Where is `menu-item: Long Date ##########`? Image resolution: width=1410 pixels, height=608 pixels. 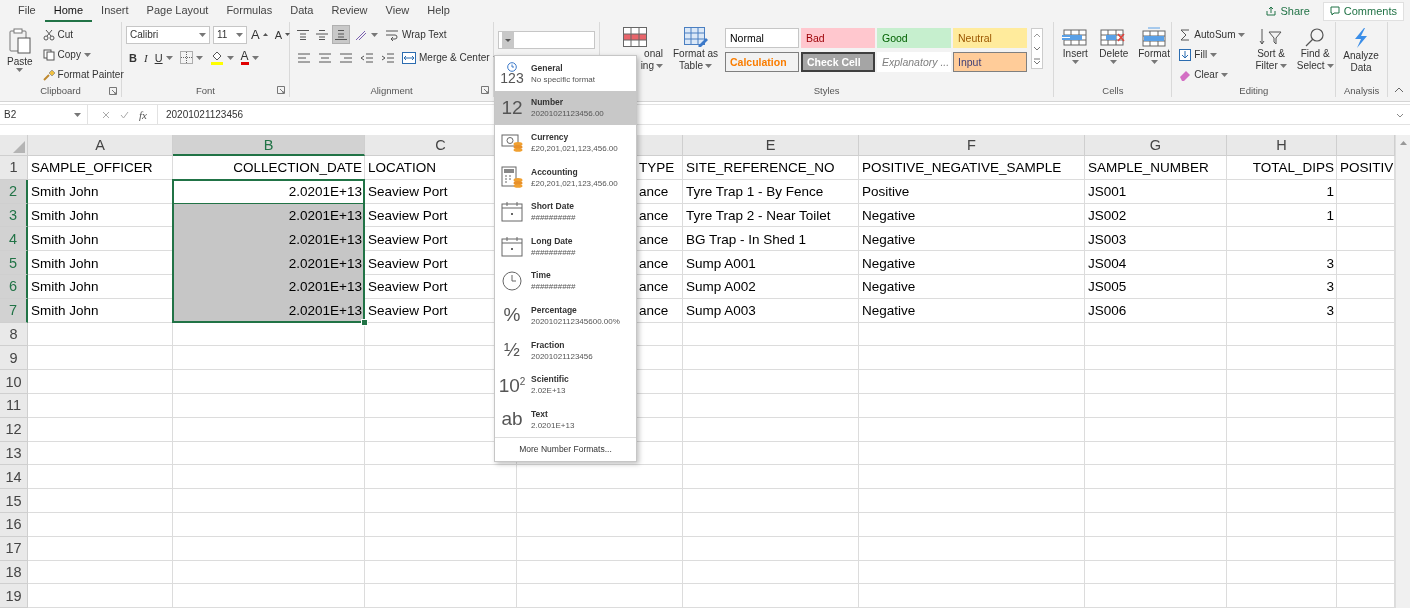
menu-item: Long Date ########## is located at coordinates (565, 246).